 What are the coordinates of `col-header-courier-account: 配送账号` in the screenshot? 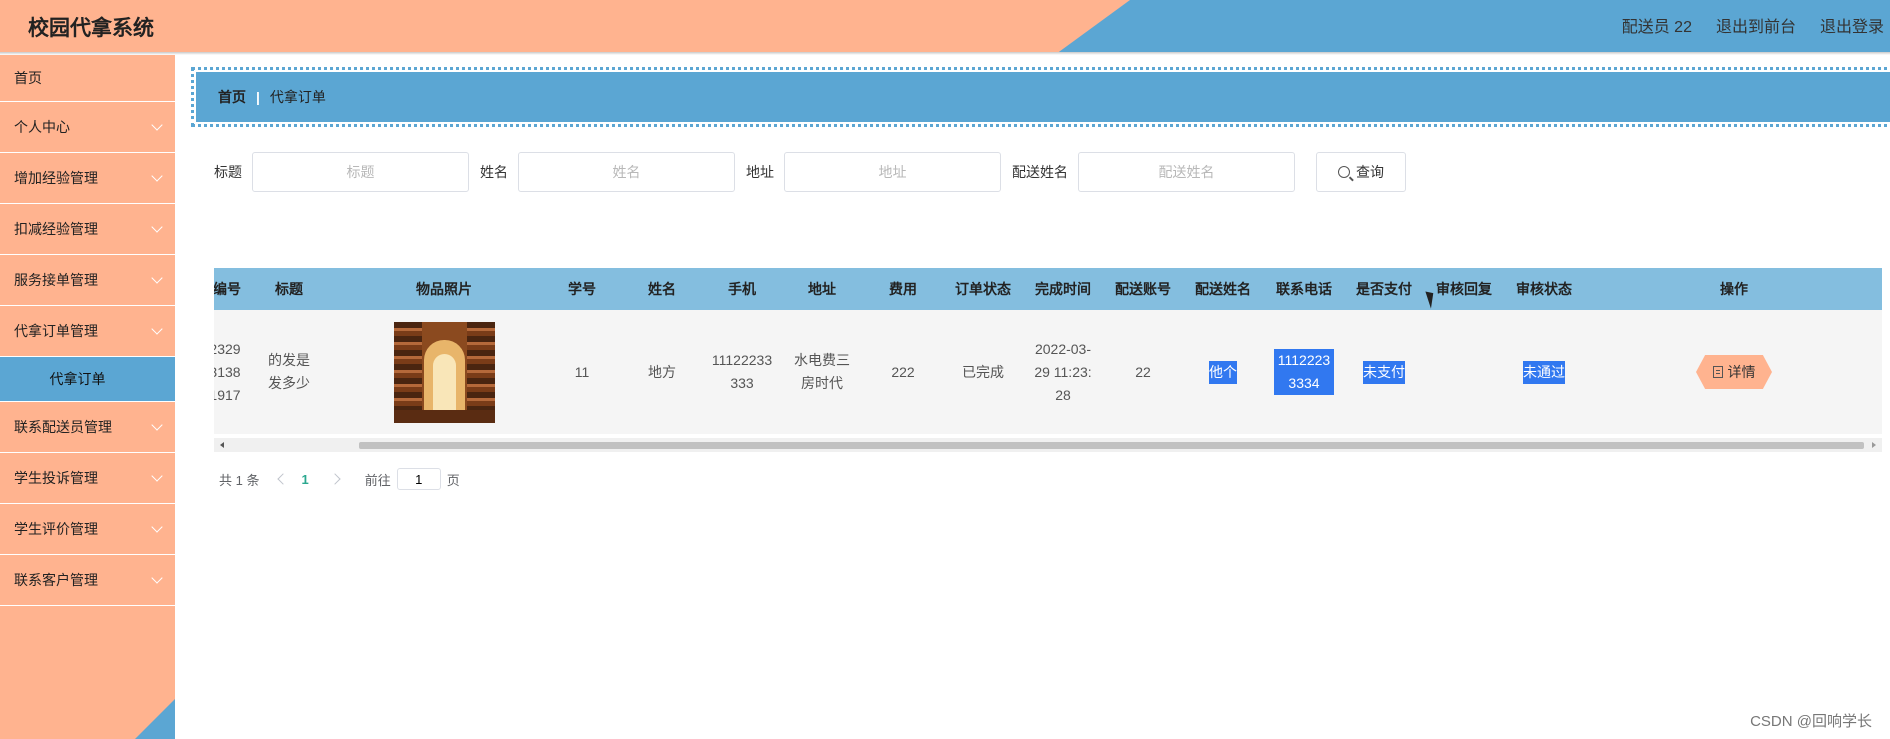 It's located at (1143, 289).